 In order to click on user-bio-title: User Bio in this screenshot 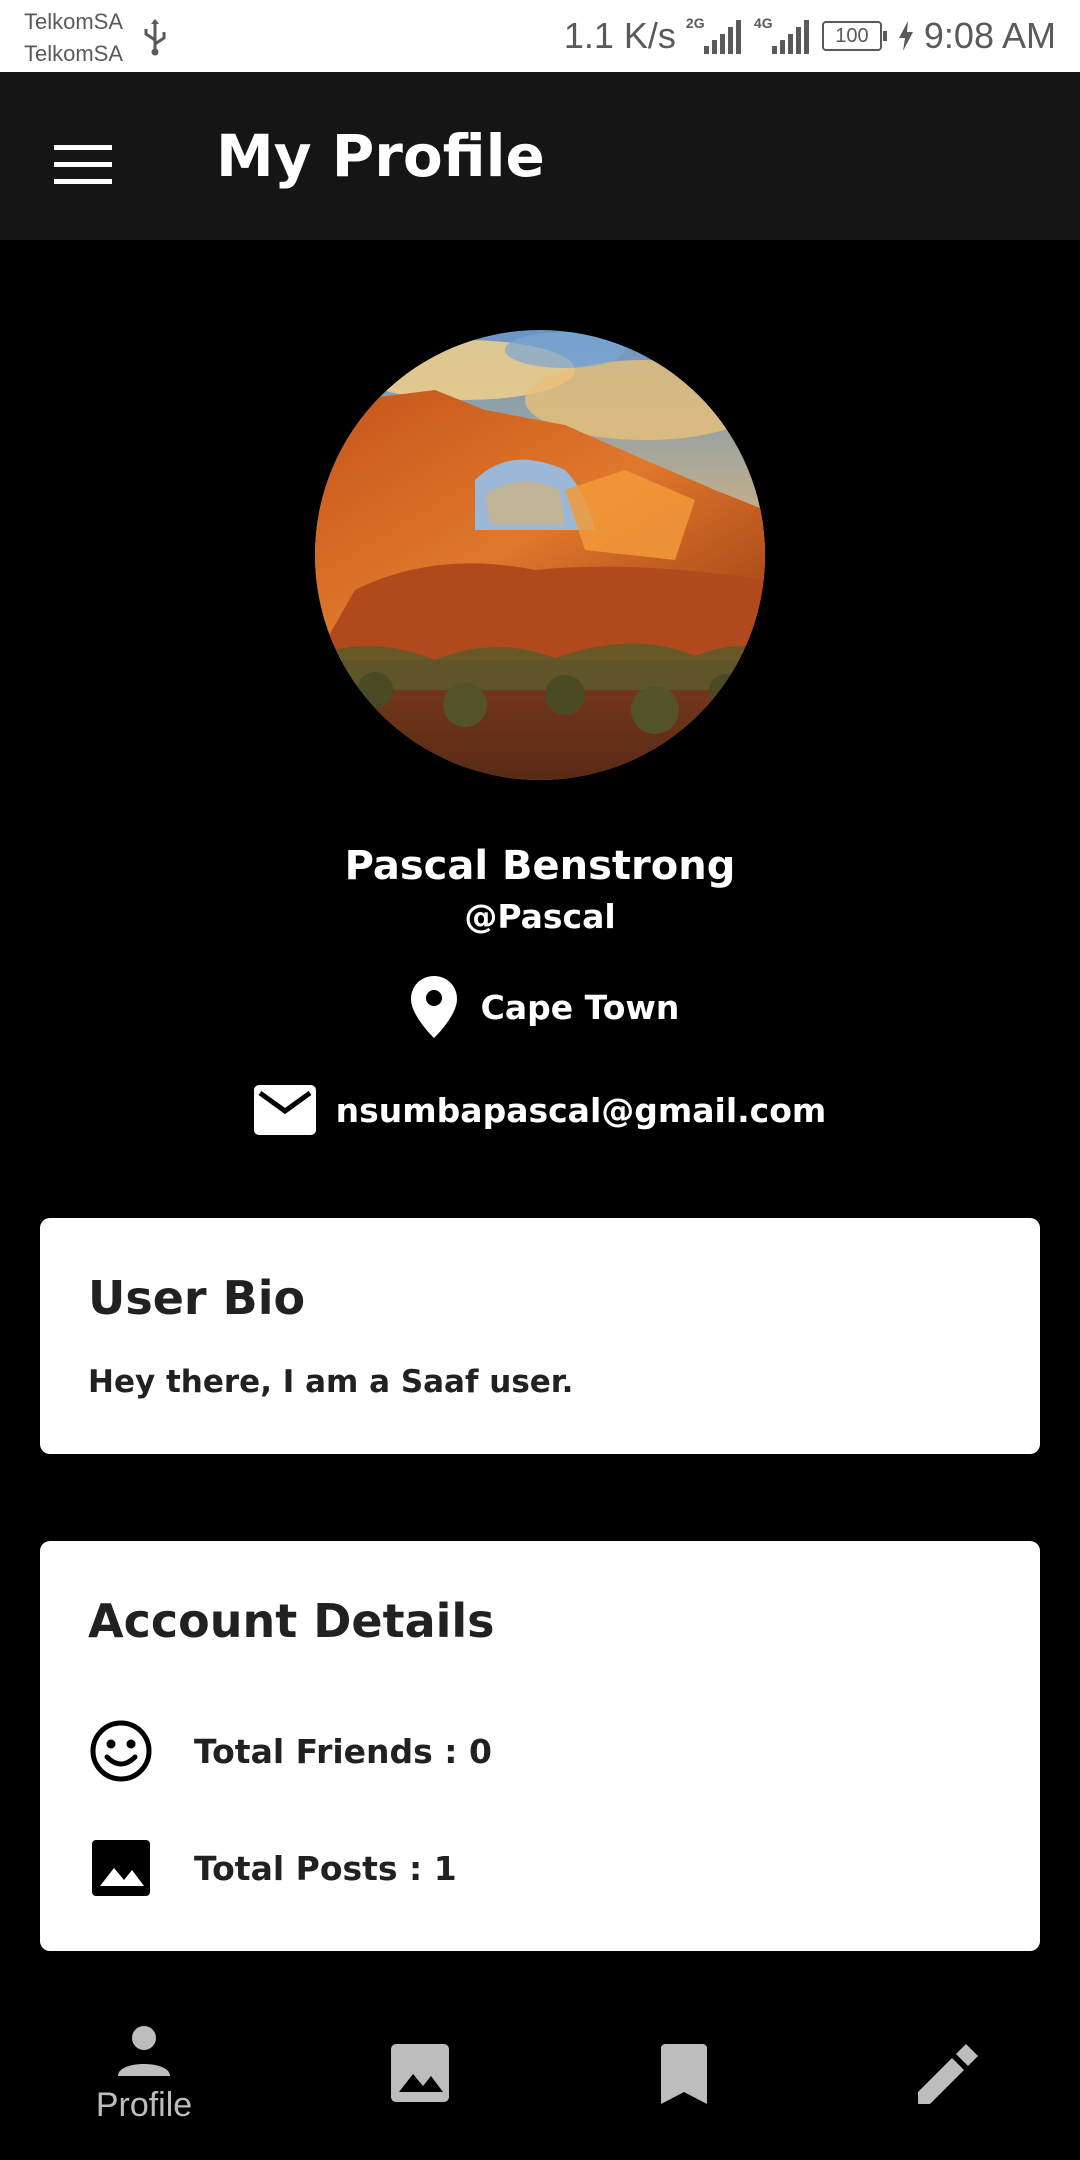, I will do `click(197, 1298)`.